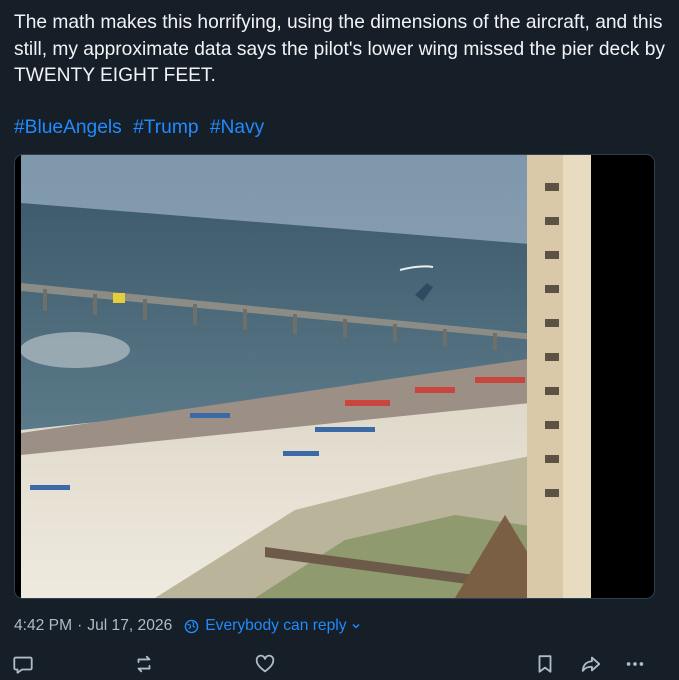 This screenshot has height=680, width=679. I want to click on share-arrow-icon, so click(591, 664).